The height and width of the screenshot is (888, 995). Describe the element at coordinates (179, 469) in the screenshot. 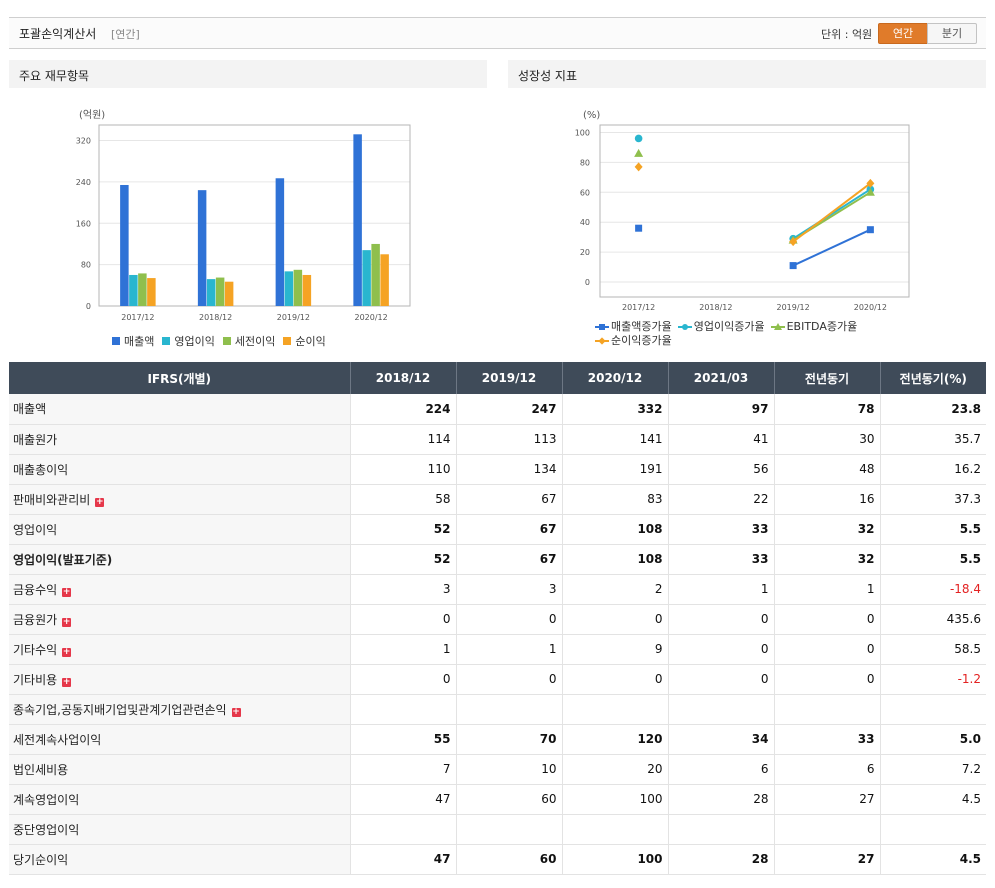

I see `row-label-cell: 매출총이익` at that location.